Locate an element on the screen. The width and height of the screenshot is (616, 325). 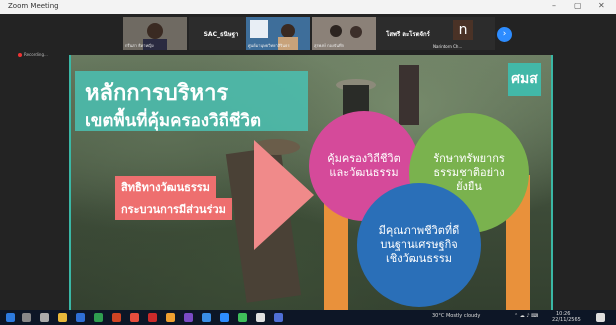
weather-status: 30°C Mostly cloudy is located at coordinates (456, 316).